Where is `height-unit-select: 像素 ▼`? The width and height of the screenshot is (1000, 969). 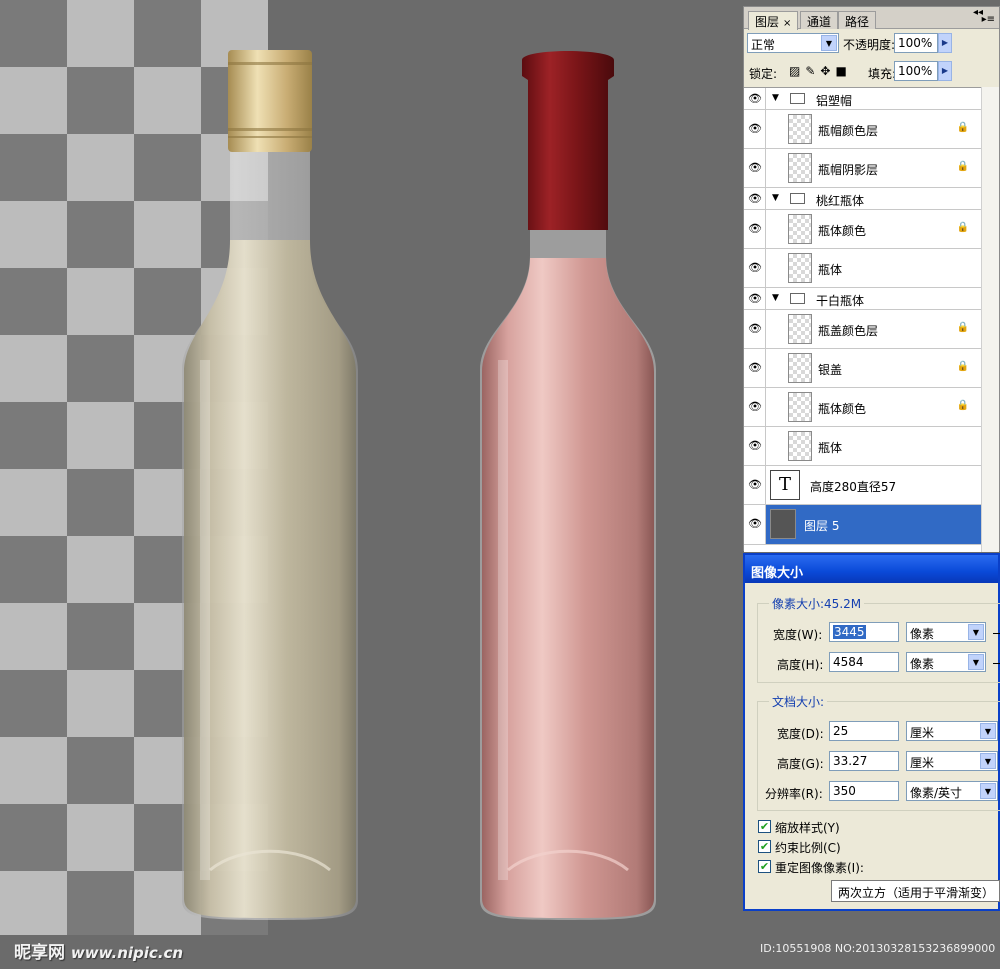 height-unit-select: 像素 ▼ is located at coordinates (946, 662).